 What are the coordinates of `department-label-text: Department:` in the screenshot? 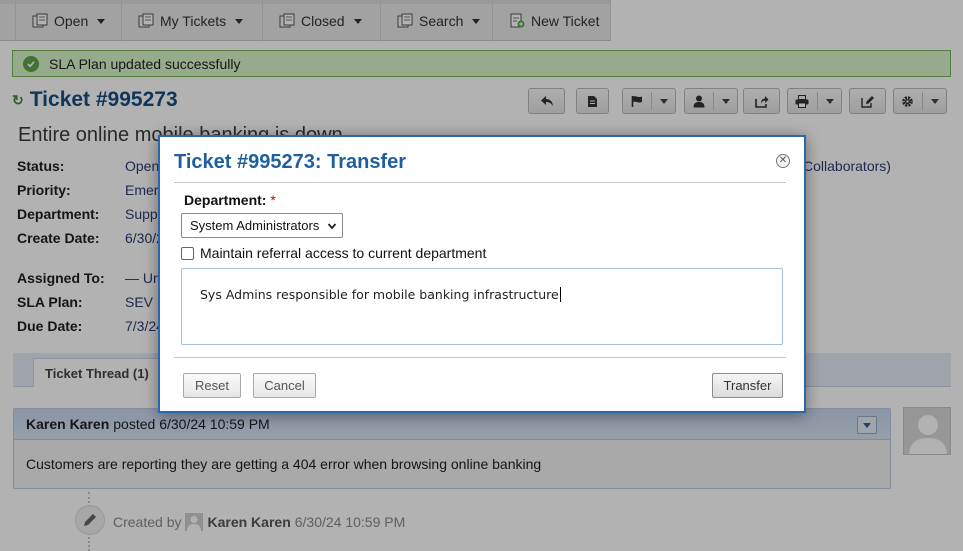 It's located at (225, 200).